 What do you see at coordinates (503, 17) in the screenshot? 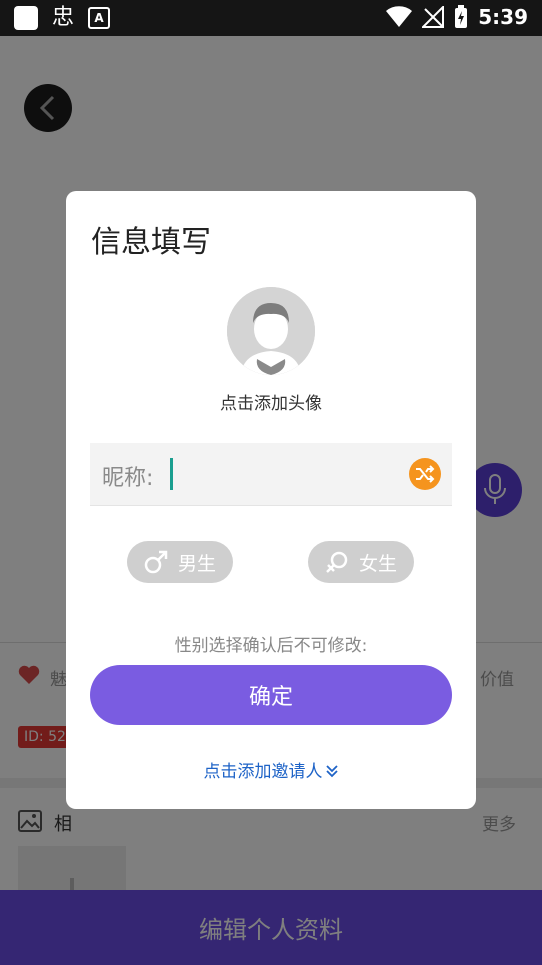
I see `status-time: 5:39` at bounding box center [503, 17].